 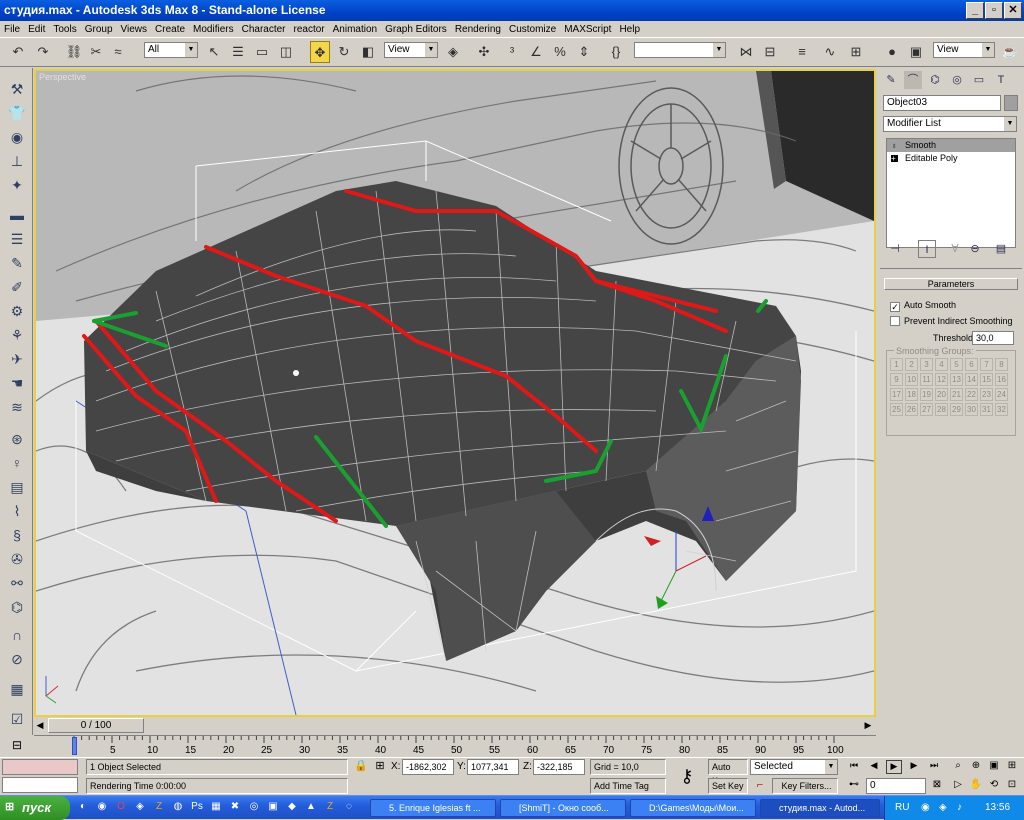 What do you see at coordinates (856, 52) in the screenshot?
I see `schematic-view-icon: ⊞` at bounding box center [856, 52].